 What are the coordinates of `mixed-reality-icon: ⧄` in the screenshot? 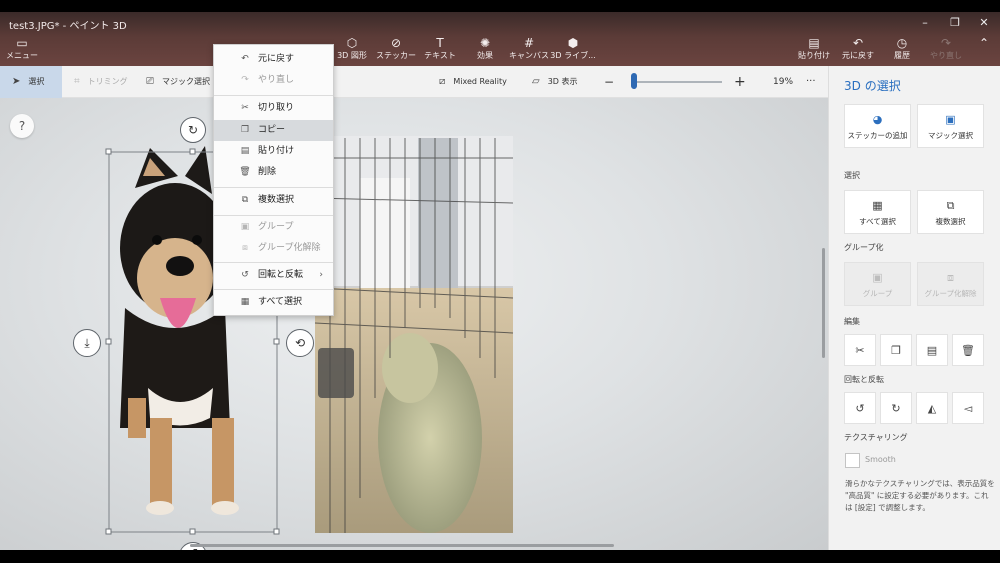 It's located at (442, 81).